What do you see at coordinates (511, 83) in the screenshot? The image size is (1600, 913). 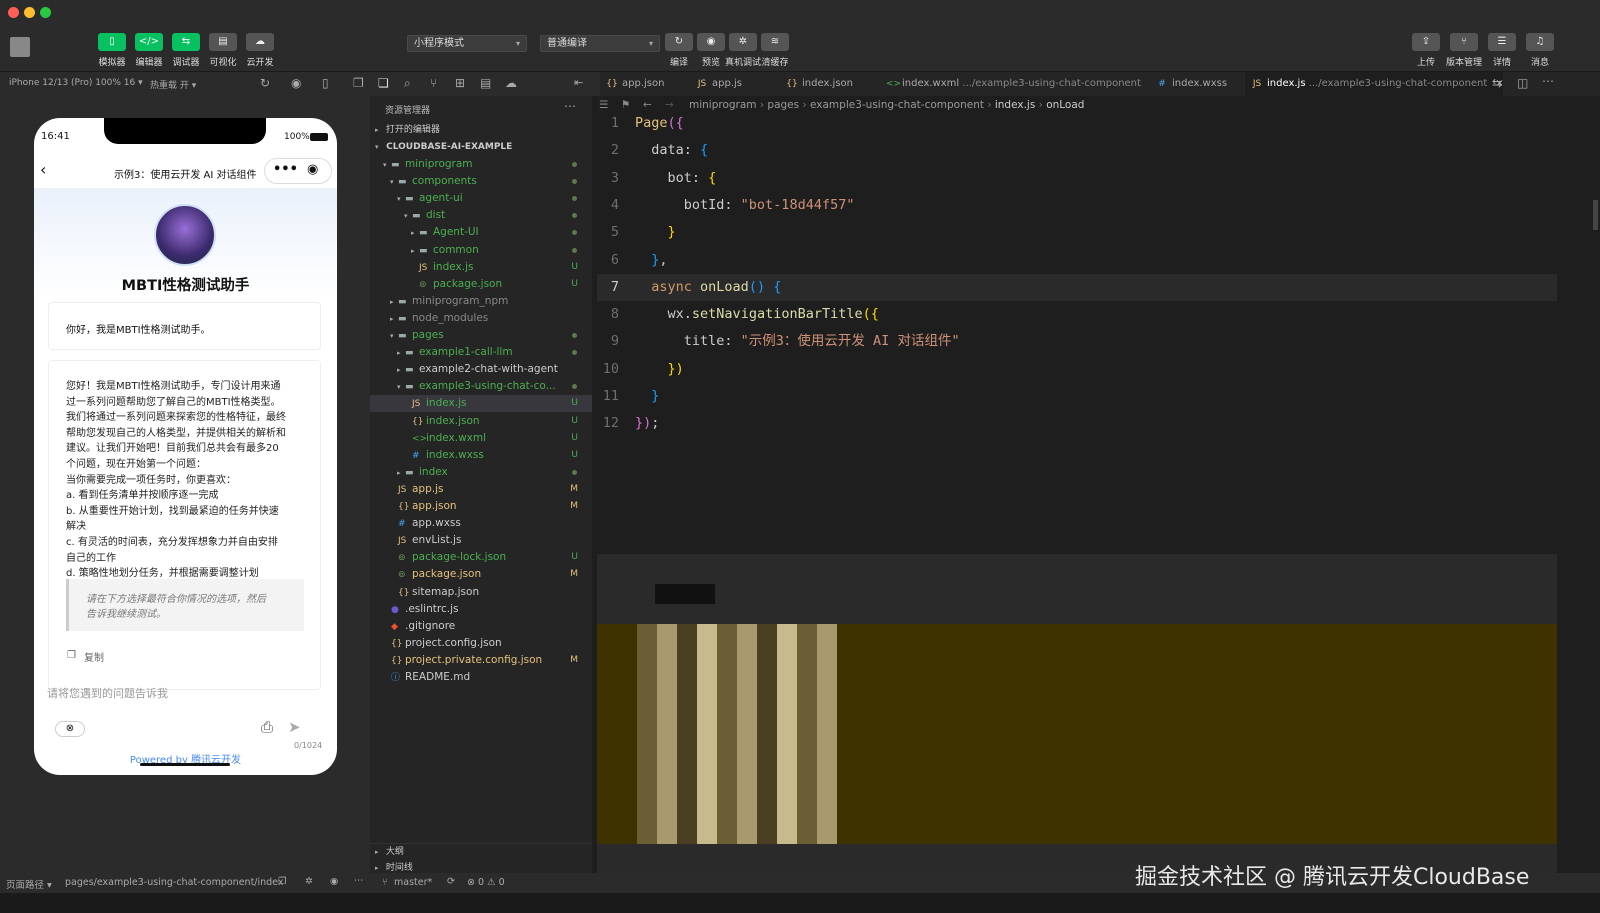 I see `docker-icon: ☁` at bounding box center [511, 83].